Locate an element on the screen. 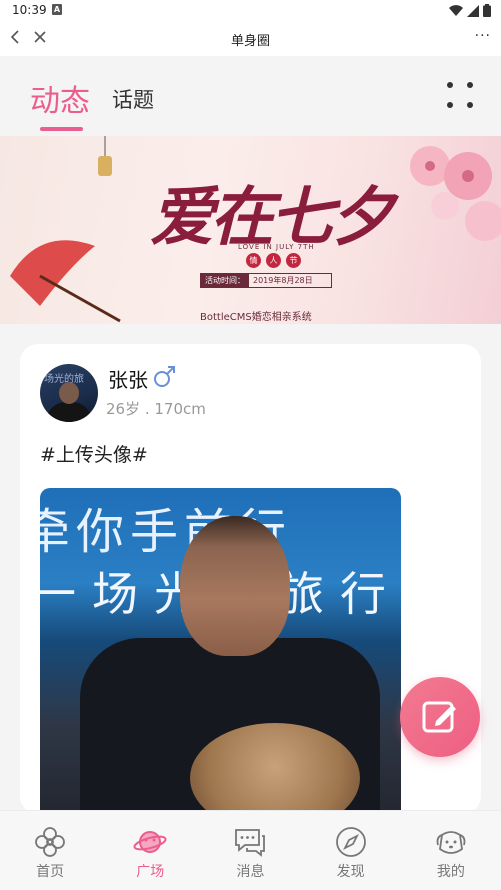  user-meta: 26岁 . 170cm is located at coordinates (156, 409).